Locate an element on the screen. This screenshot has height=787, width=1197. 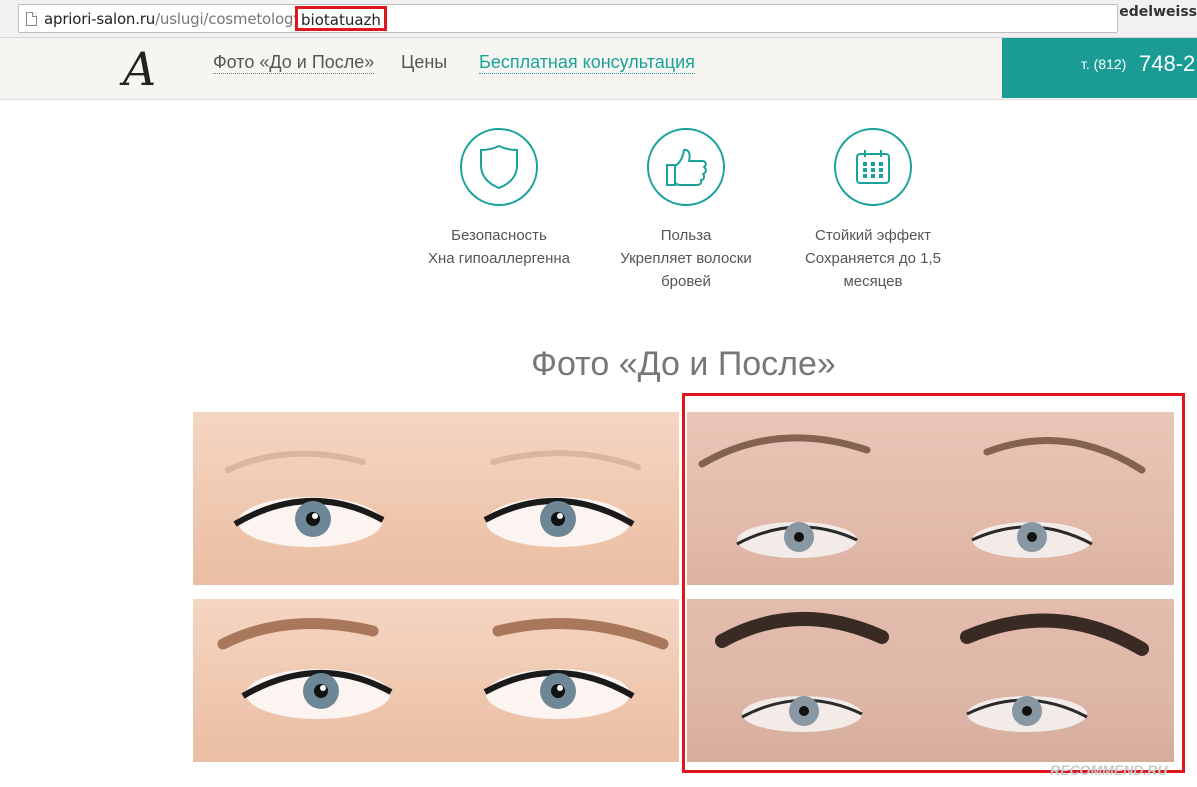
watermark: RECOMMEND.RU is located at coordinates (1109, 770).